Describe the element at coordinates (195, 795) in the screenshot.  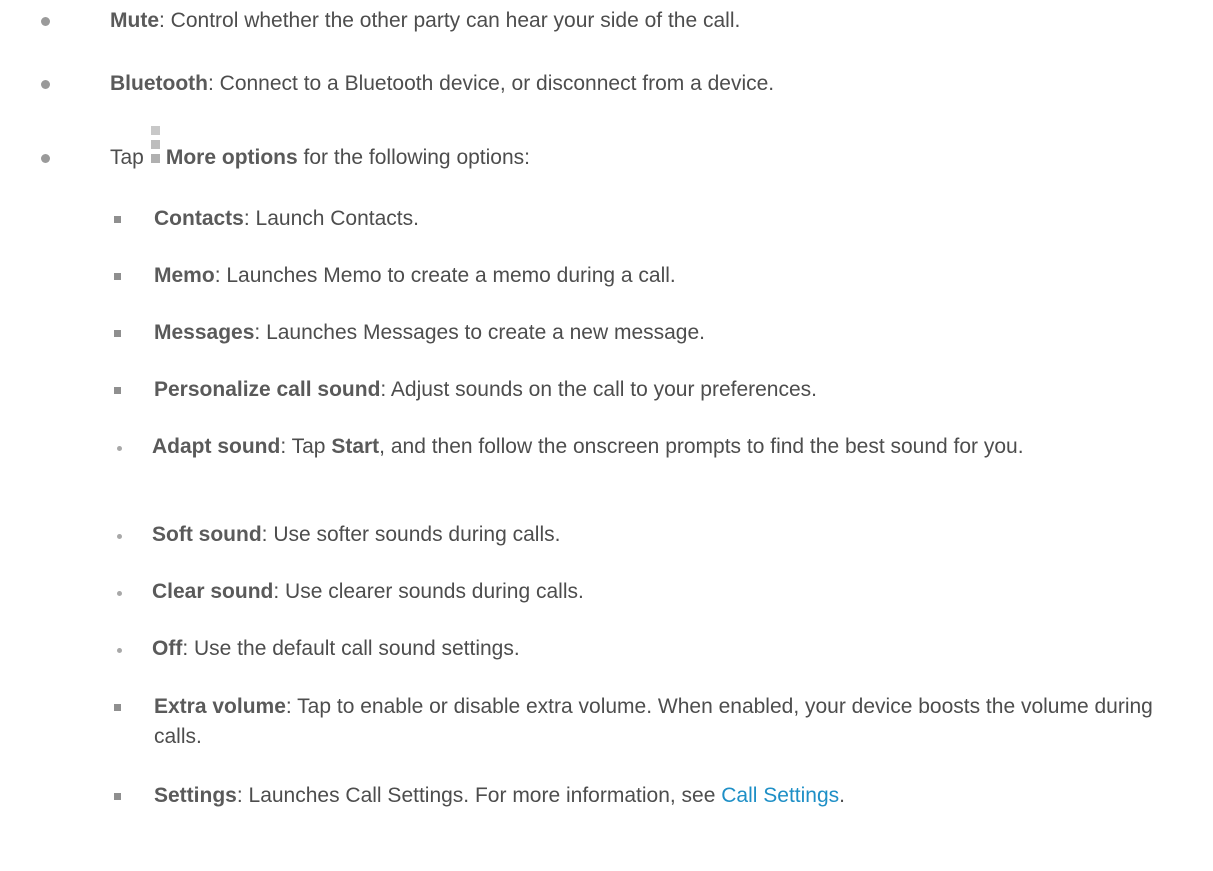
I see `term-settings: Settings` at that location.